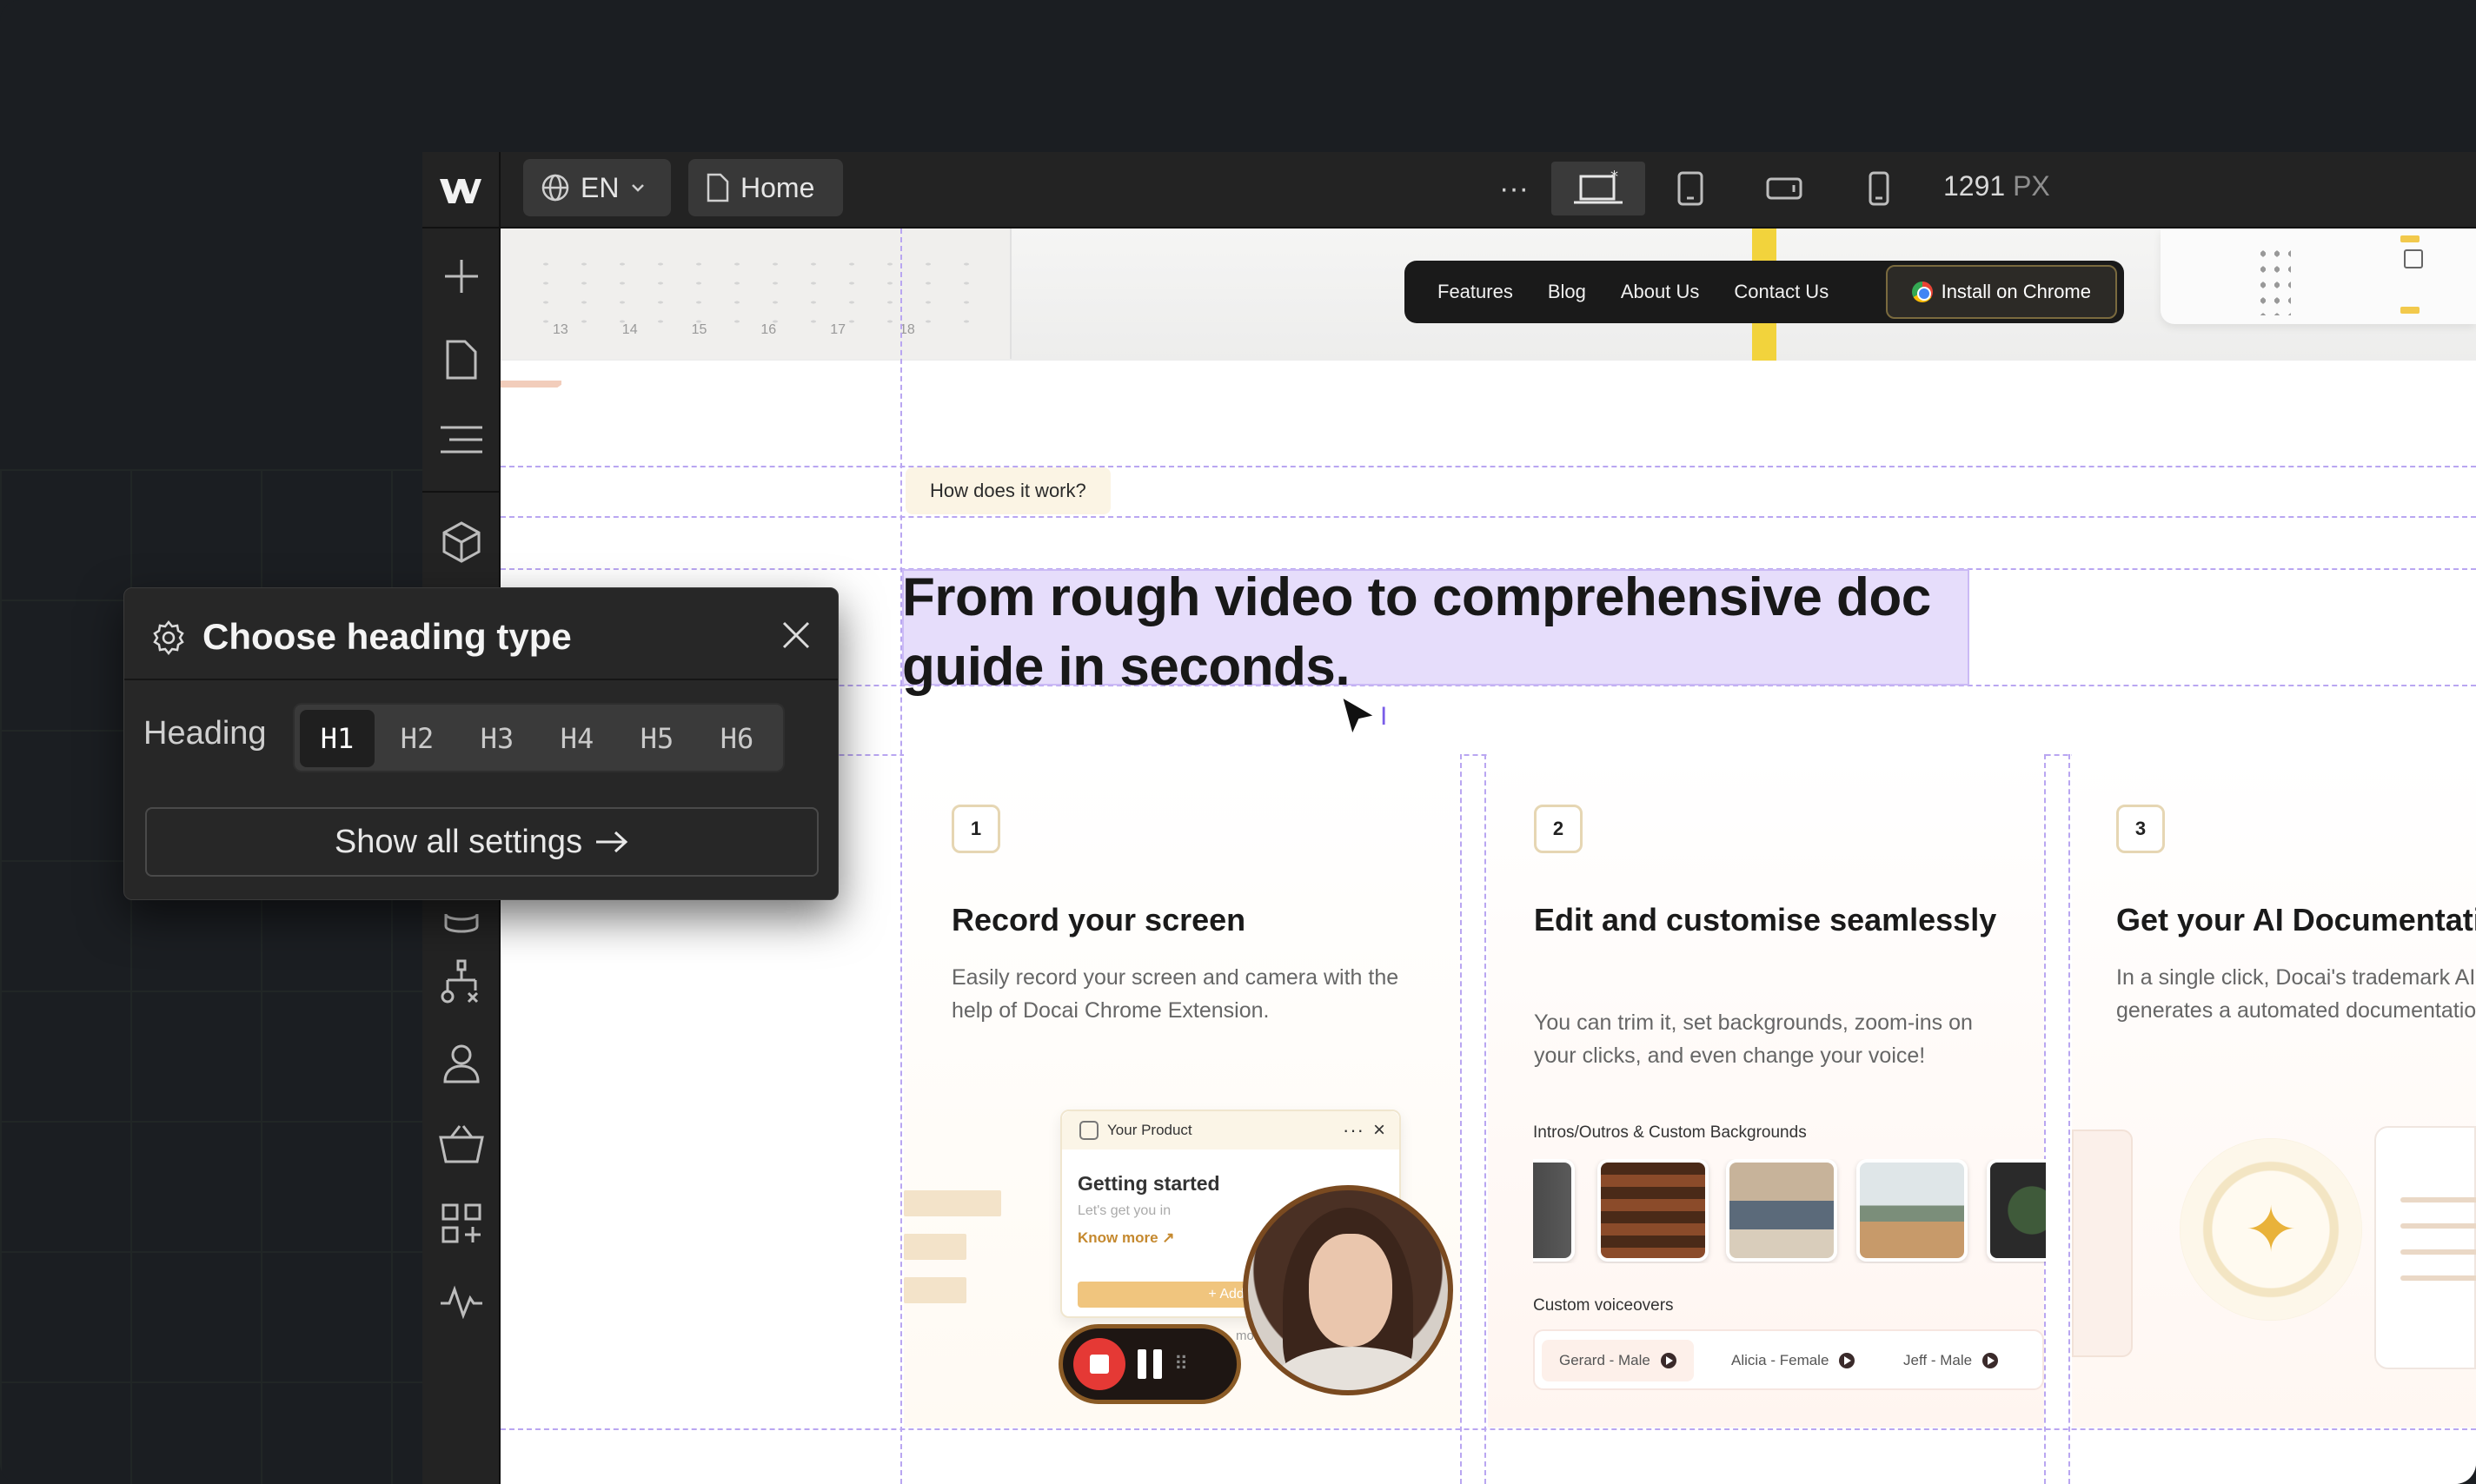 This screenshot has height=1484, width=2476. What do you see at coordinates (462, 359) in the screenshot?
I see `pages-icon` at bounding box center [462, 359].